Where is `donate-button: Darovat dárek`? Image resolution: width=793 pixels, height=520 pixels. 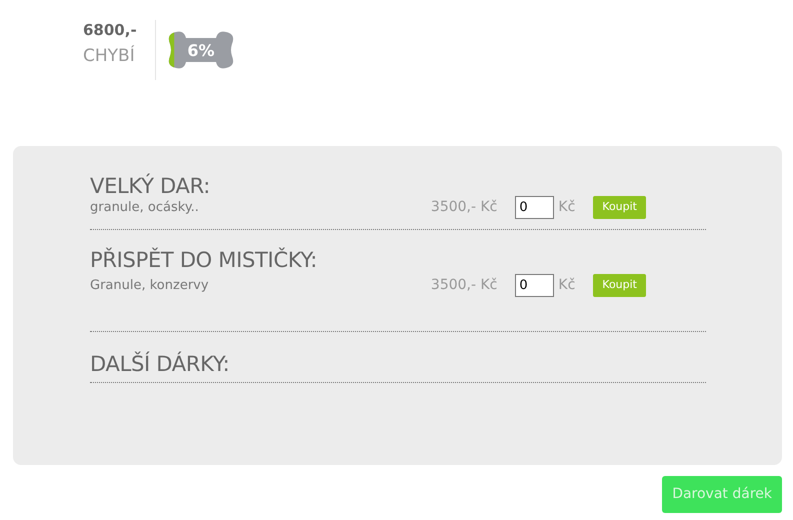
donate-button: Darovat dárek is located at coordinates (722, 494).